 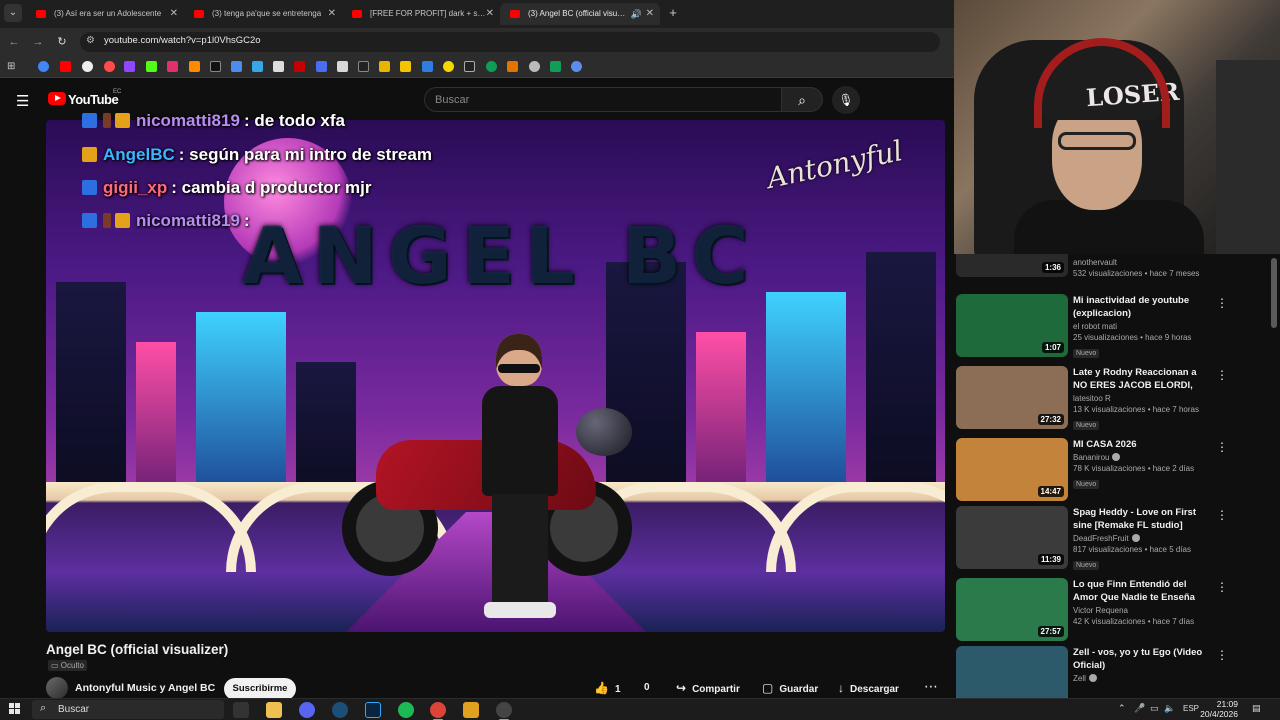 What do you see at coordinates (607, 688) in the screenshot?
I see `like-button: 👍 1` at bounding box center [607, 688].